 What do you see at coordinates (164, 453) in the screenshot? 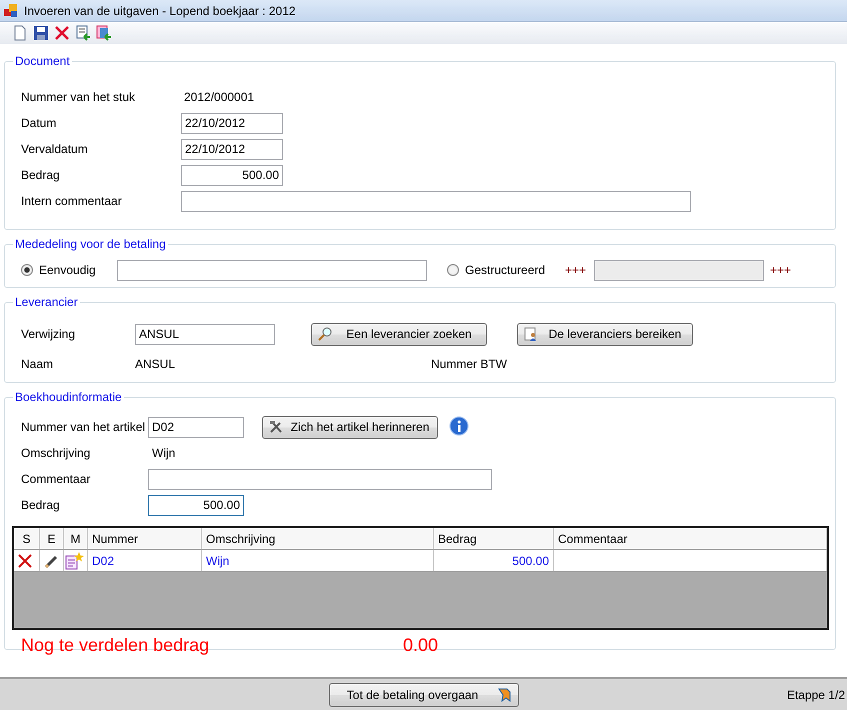
I see `article-description: Wijn` at bounding box center [164, 453].